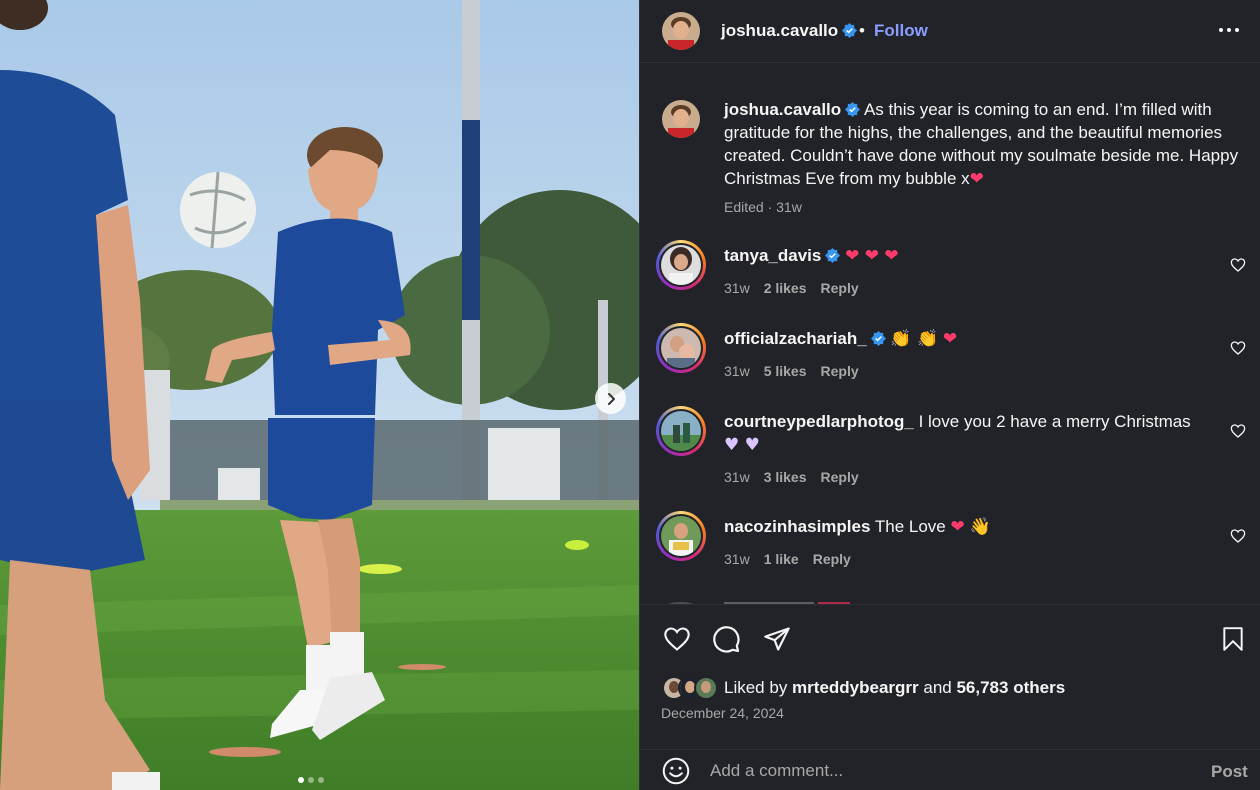 The width and height of the screenshot is (1260, 790). What do you see at coordinates (797, 526) in the screenshot?
I see `commenter-username: nacozinhasimples` at bounding box center [797, 526].